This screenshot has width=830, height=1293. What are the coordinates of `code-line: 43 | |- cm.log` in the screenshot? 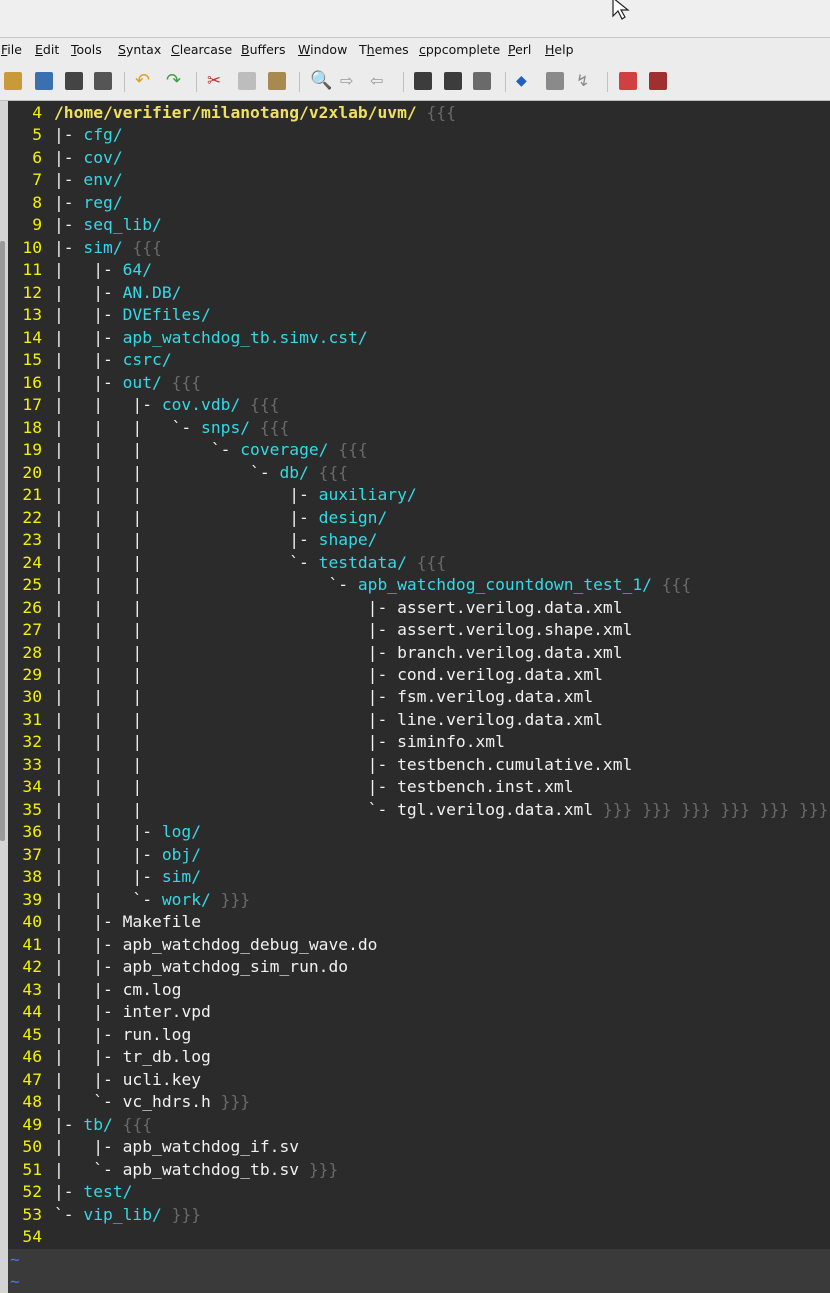 It's located at (94, 990).